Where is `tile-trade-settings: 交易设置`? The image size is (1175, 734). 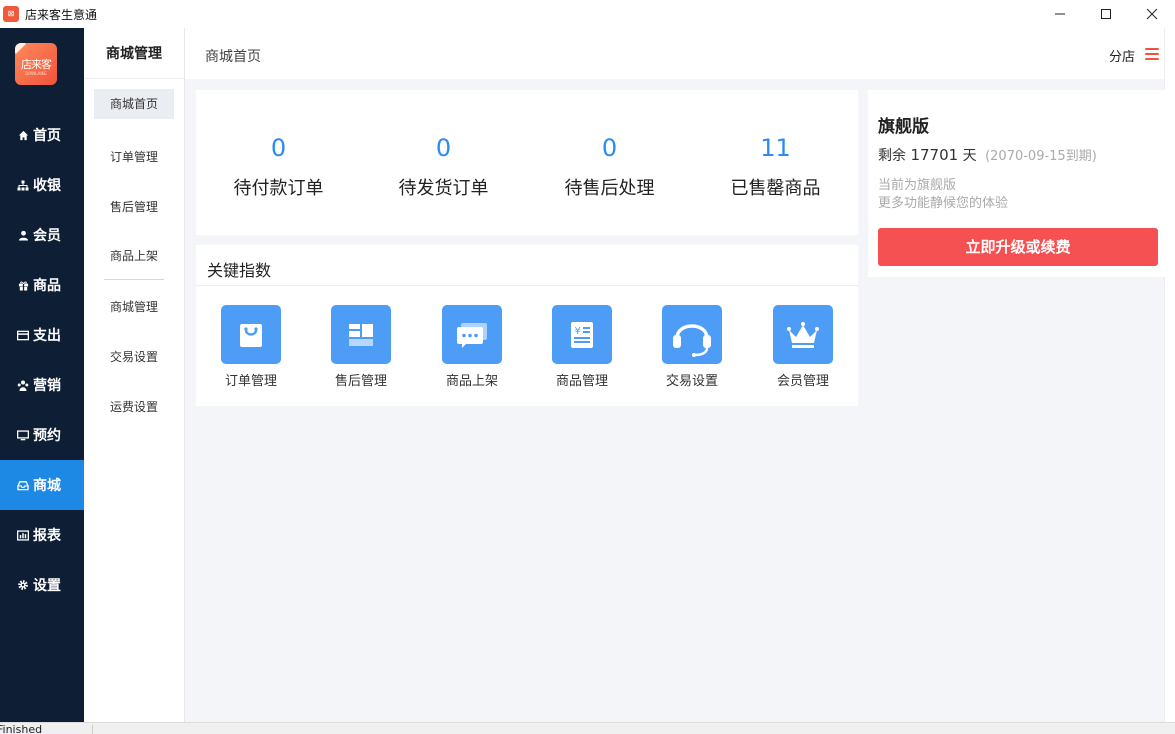 tile-trade-settings: 交易设置 is located at coordinates (692, 347).